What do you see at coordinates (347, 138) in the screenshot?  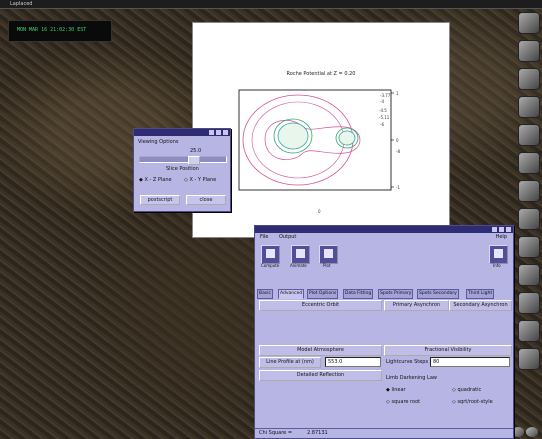 I see `secondary-contour-inner` at bounding box center [347, 138].